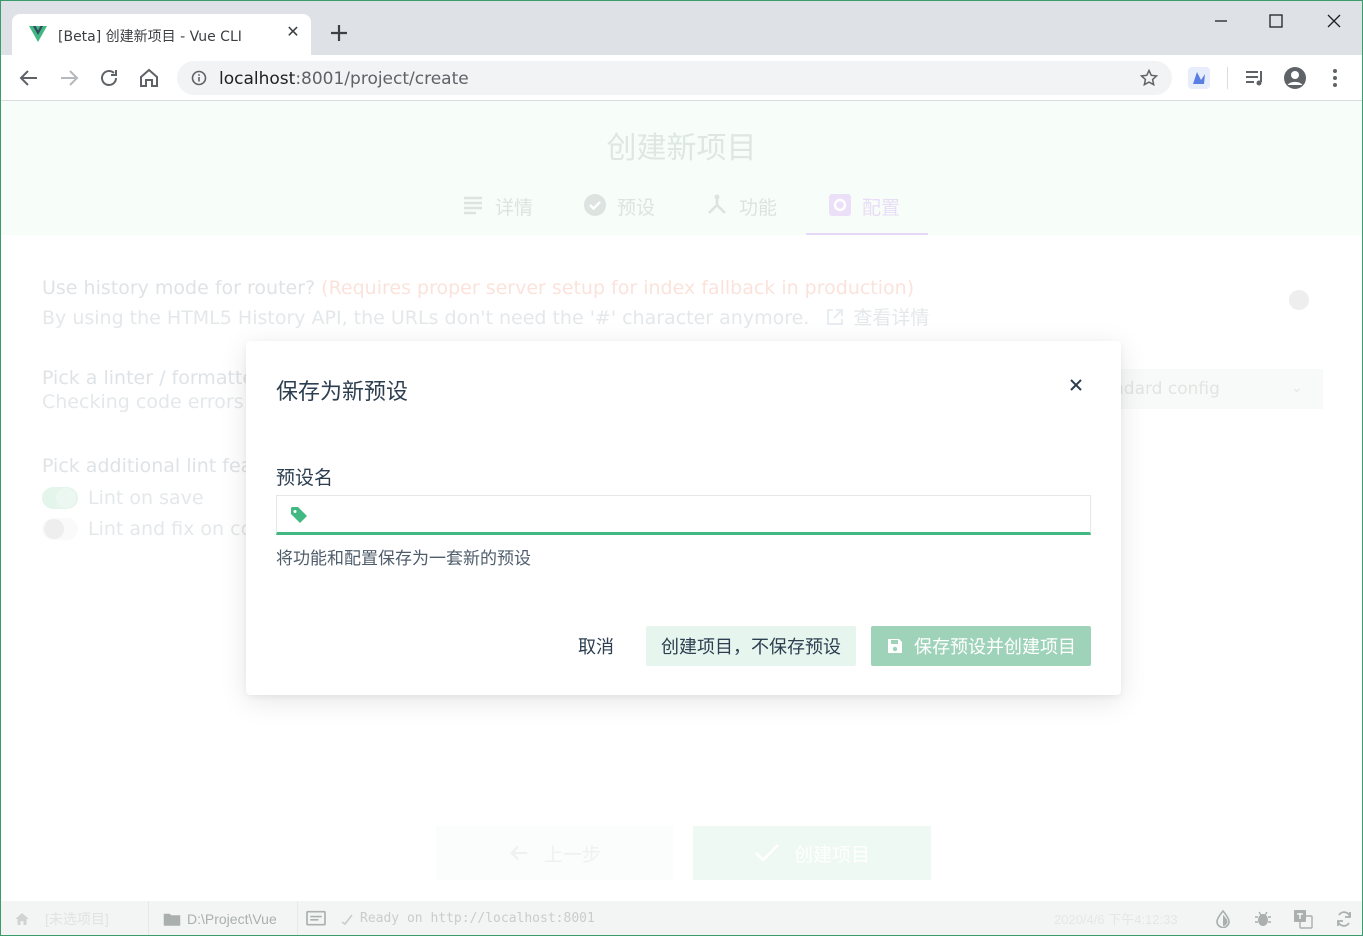 The width and height of the screenshot is (1363, 936). I want to click on refresh-icon, so click(1344, 919).